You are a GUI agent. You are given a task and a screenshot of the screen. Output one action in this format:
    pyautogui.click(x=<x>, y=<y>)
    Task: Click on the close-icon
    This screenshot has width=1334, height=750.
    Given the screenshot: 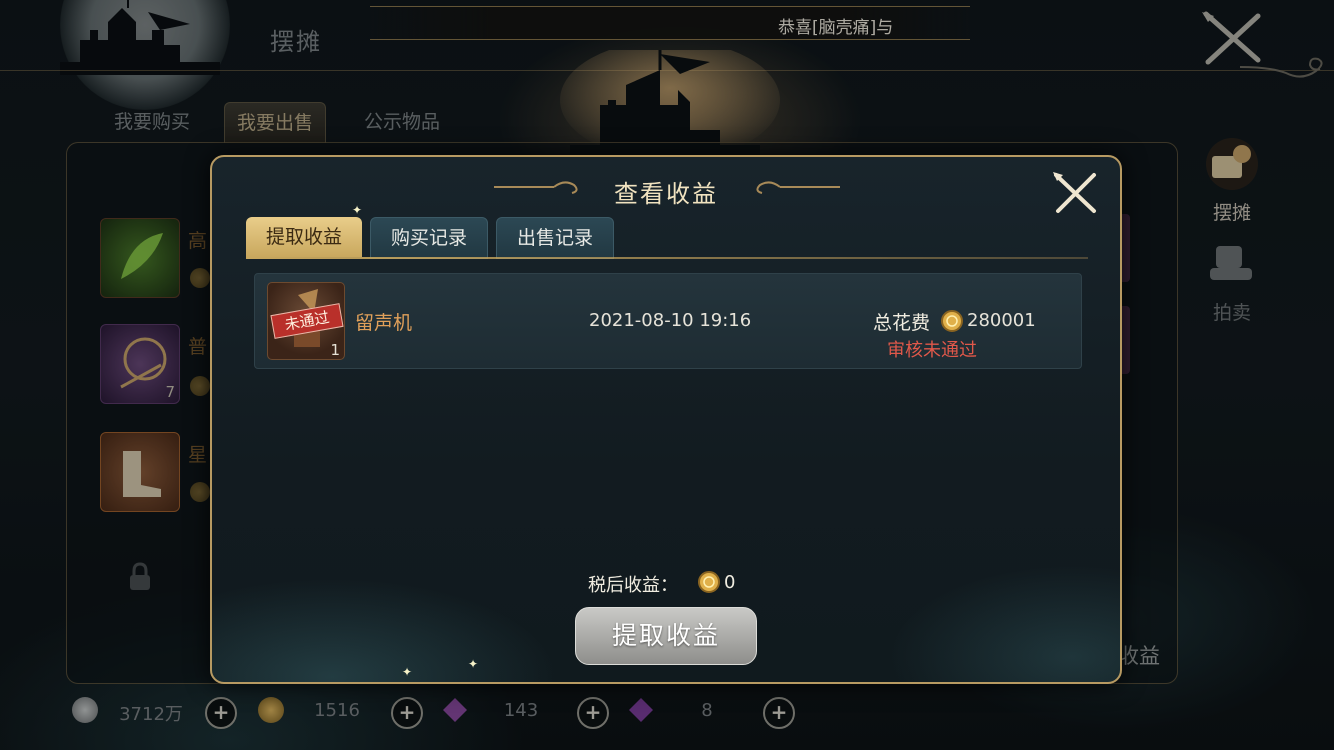 What is the action you would take?
    pyautogui.click(x=1075, y=193)
    